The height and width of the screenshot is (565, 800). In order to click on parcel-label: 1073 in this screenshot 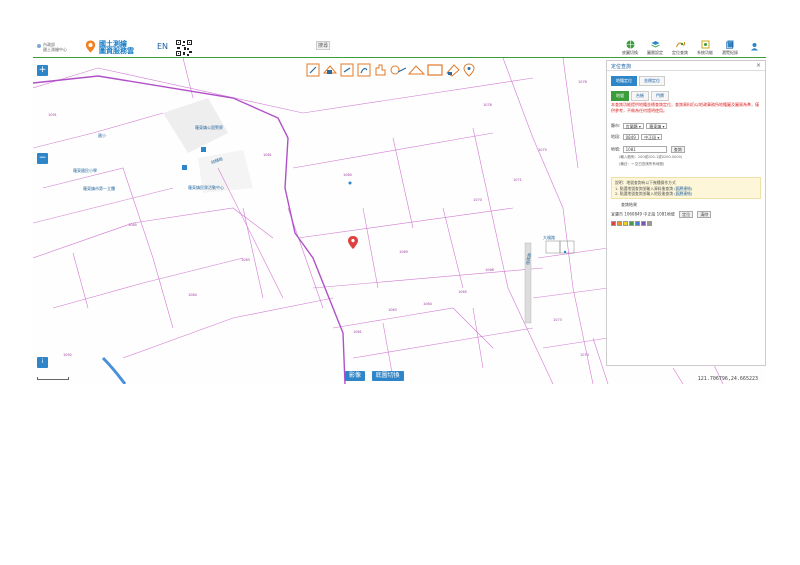, I will do `click(557, 320)`.